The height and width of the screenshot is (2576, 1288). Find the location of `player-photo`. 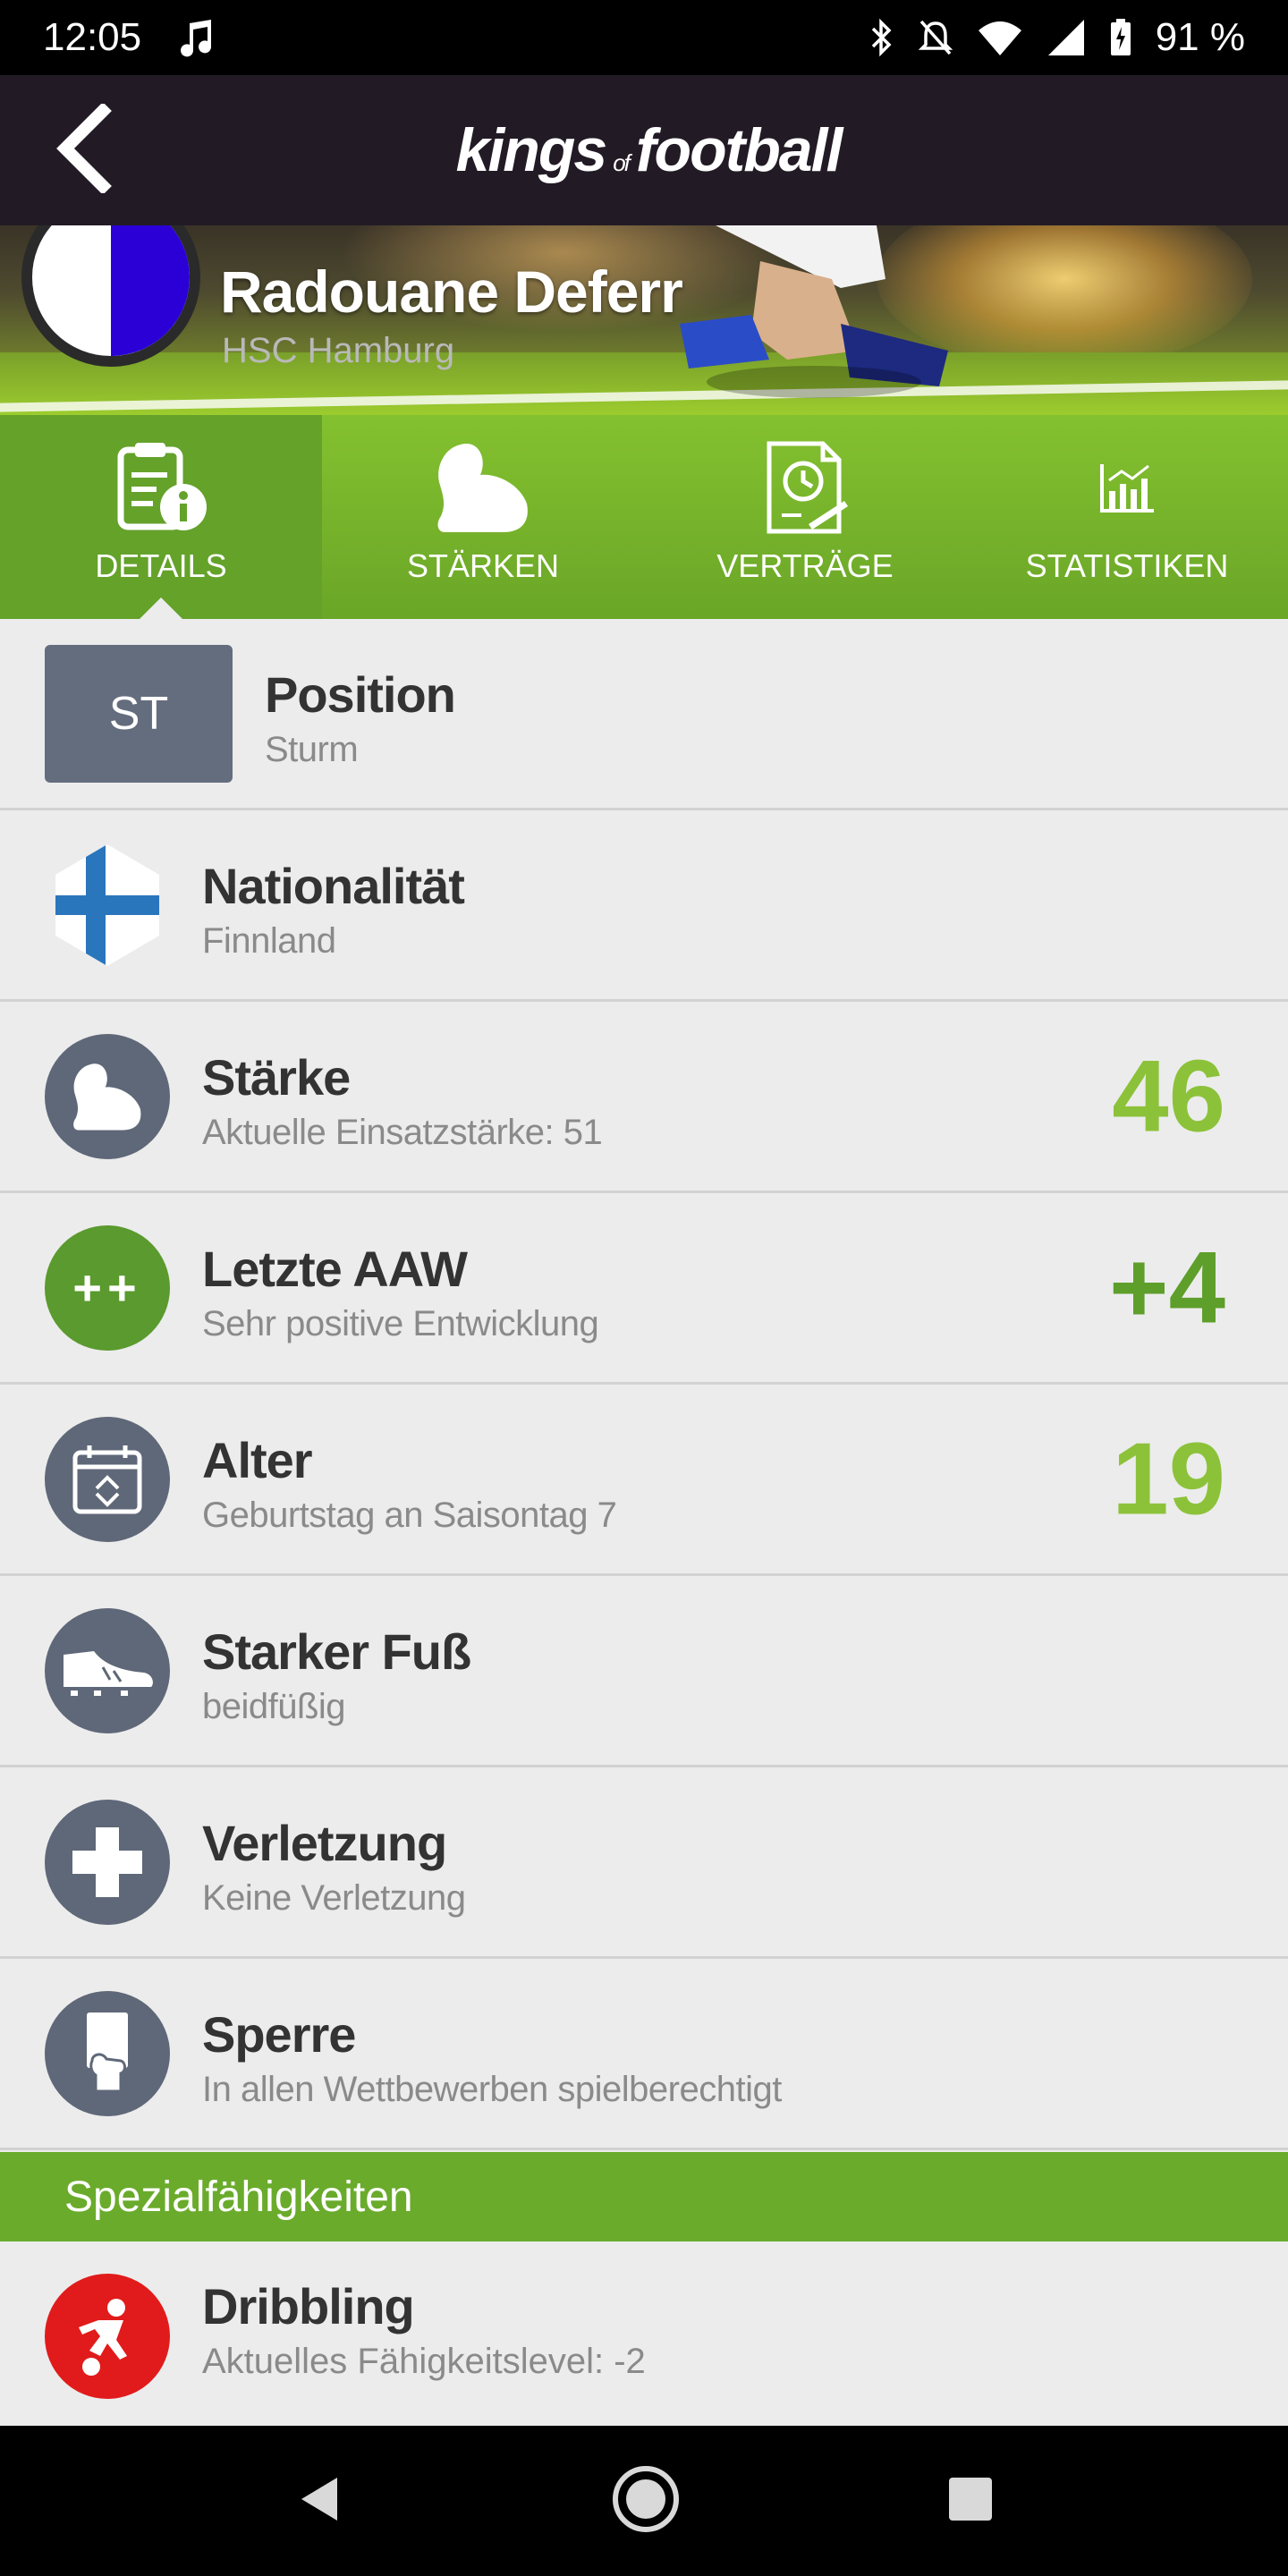

player-photo is located at coordinates (814, 311).